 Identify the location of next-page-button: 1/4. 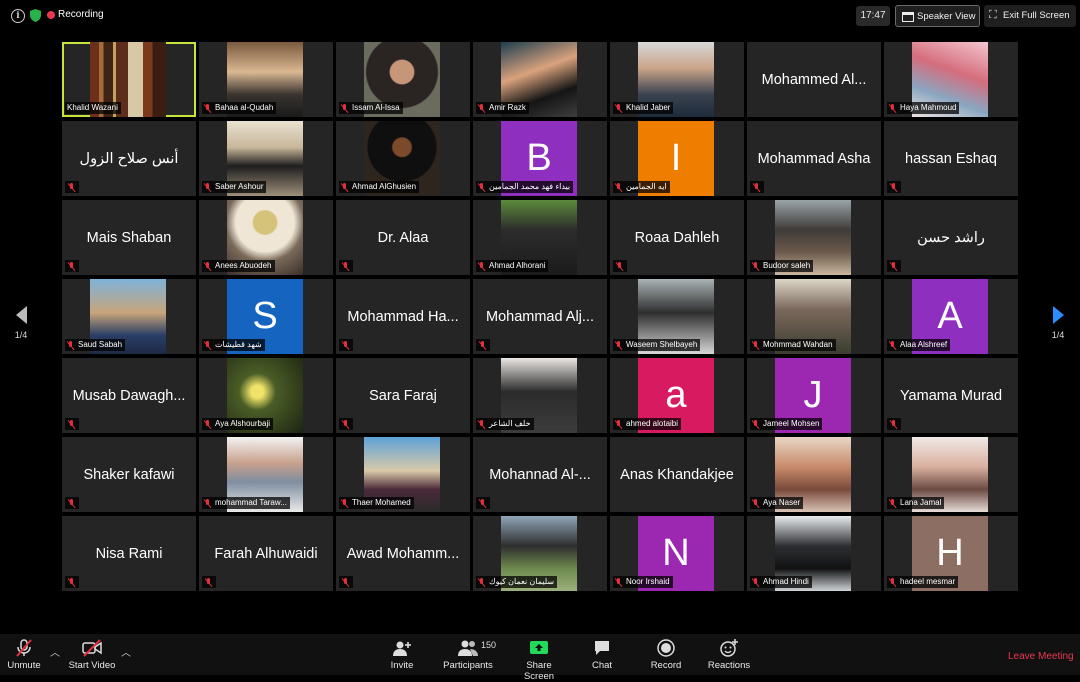
(1058, 323).